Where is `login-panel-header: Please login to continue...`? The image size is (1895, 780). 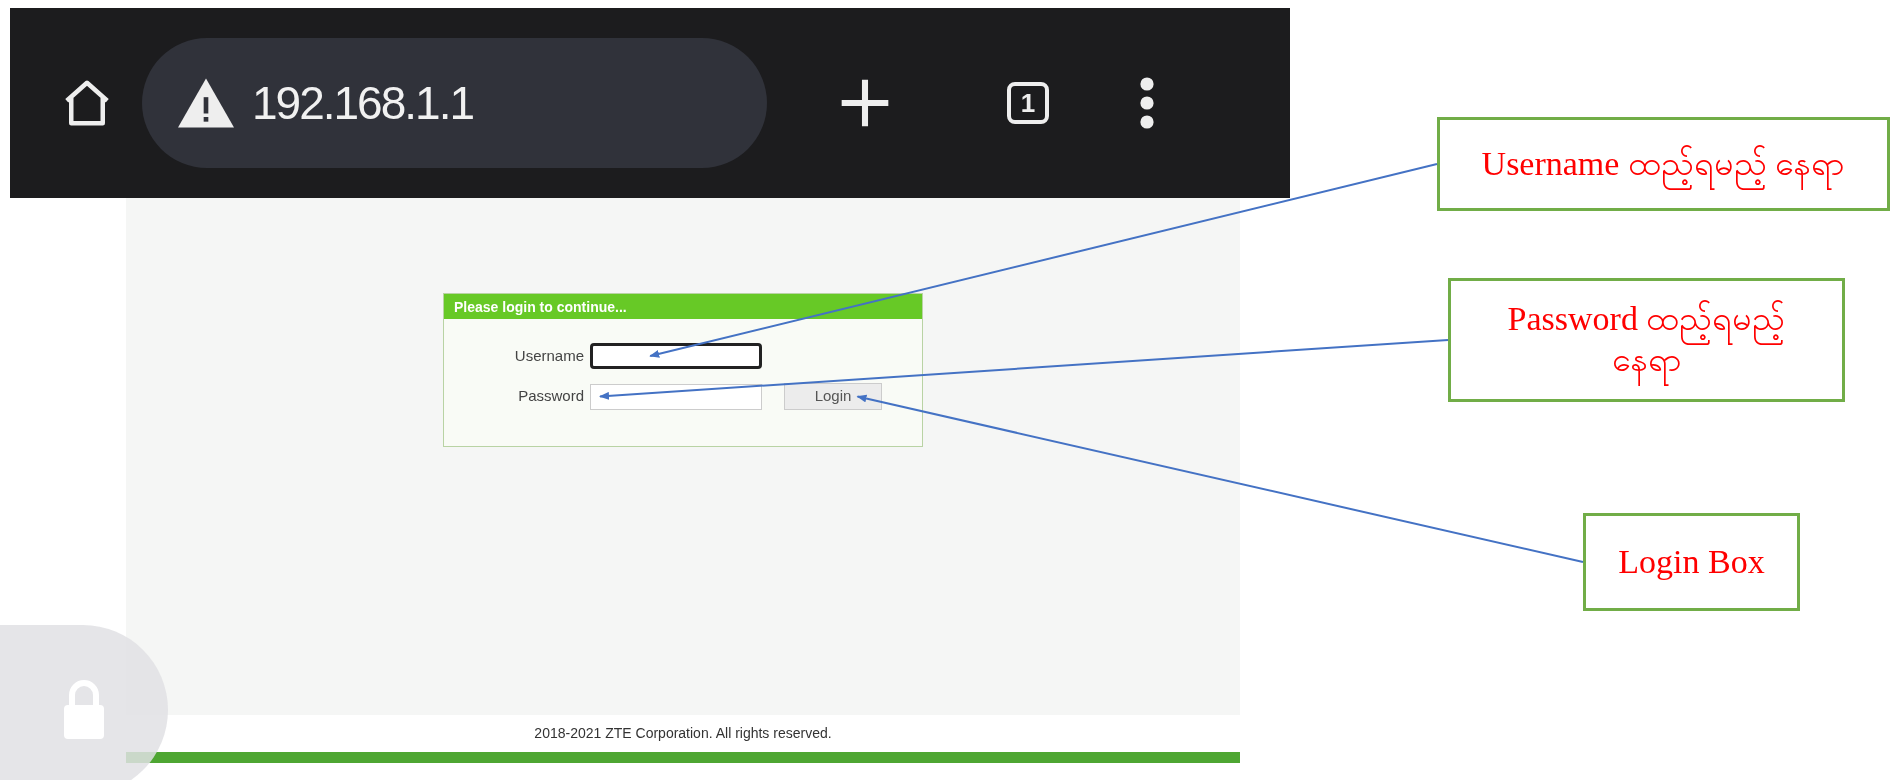 login-panel-header: Please login to continue... is located at coordinates (683, 306).